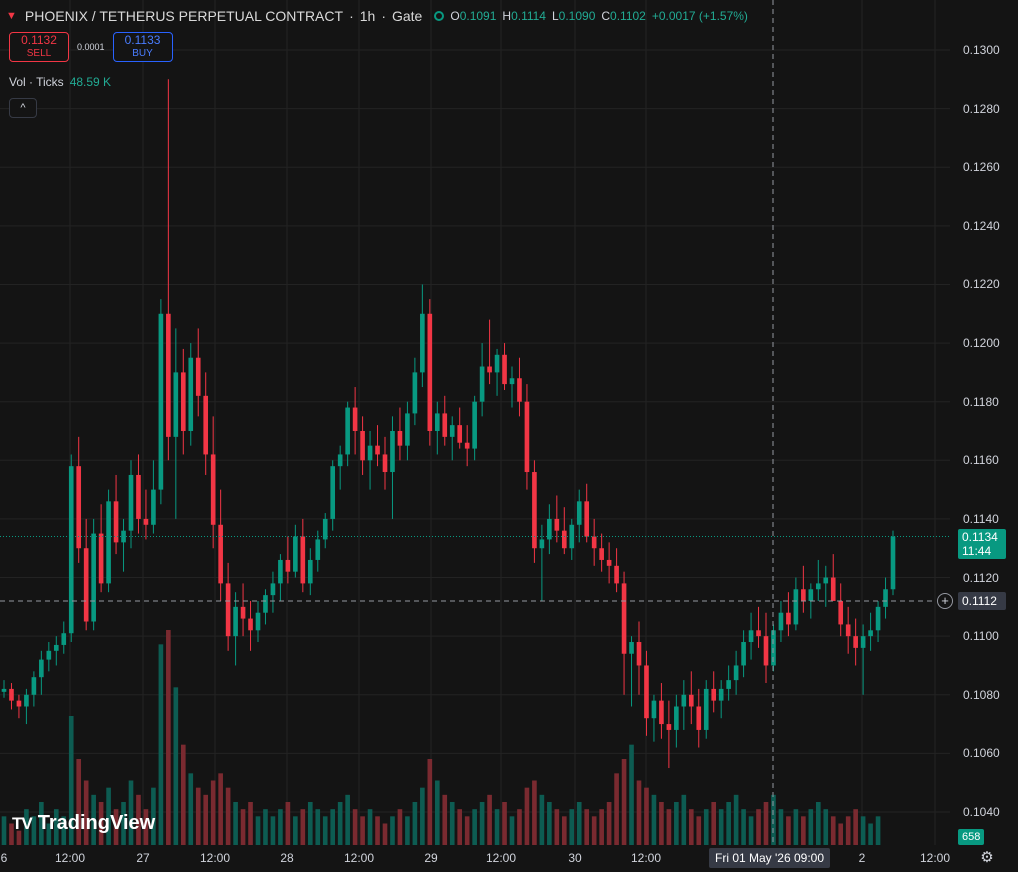  Describe the element at coordinates (628, 16) in the screenshot. I see `ohlc-close: 0.1102` at that location.